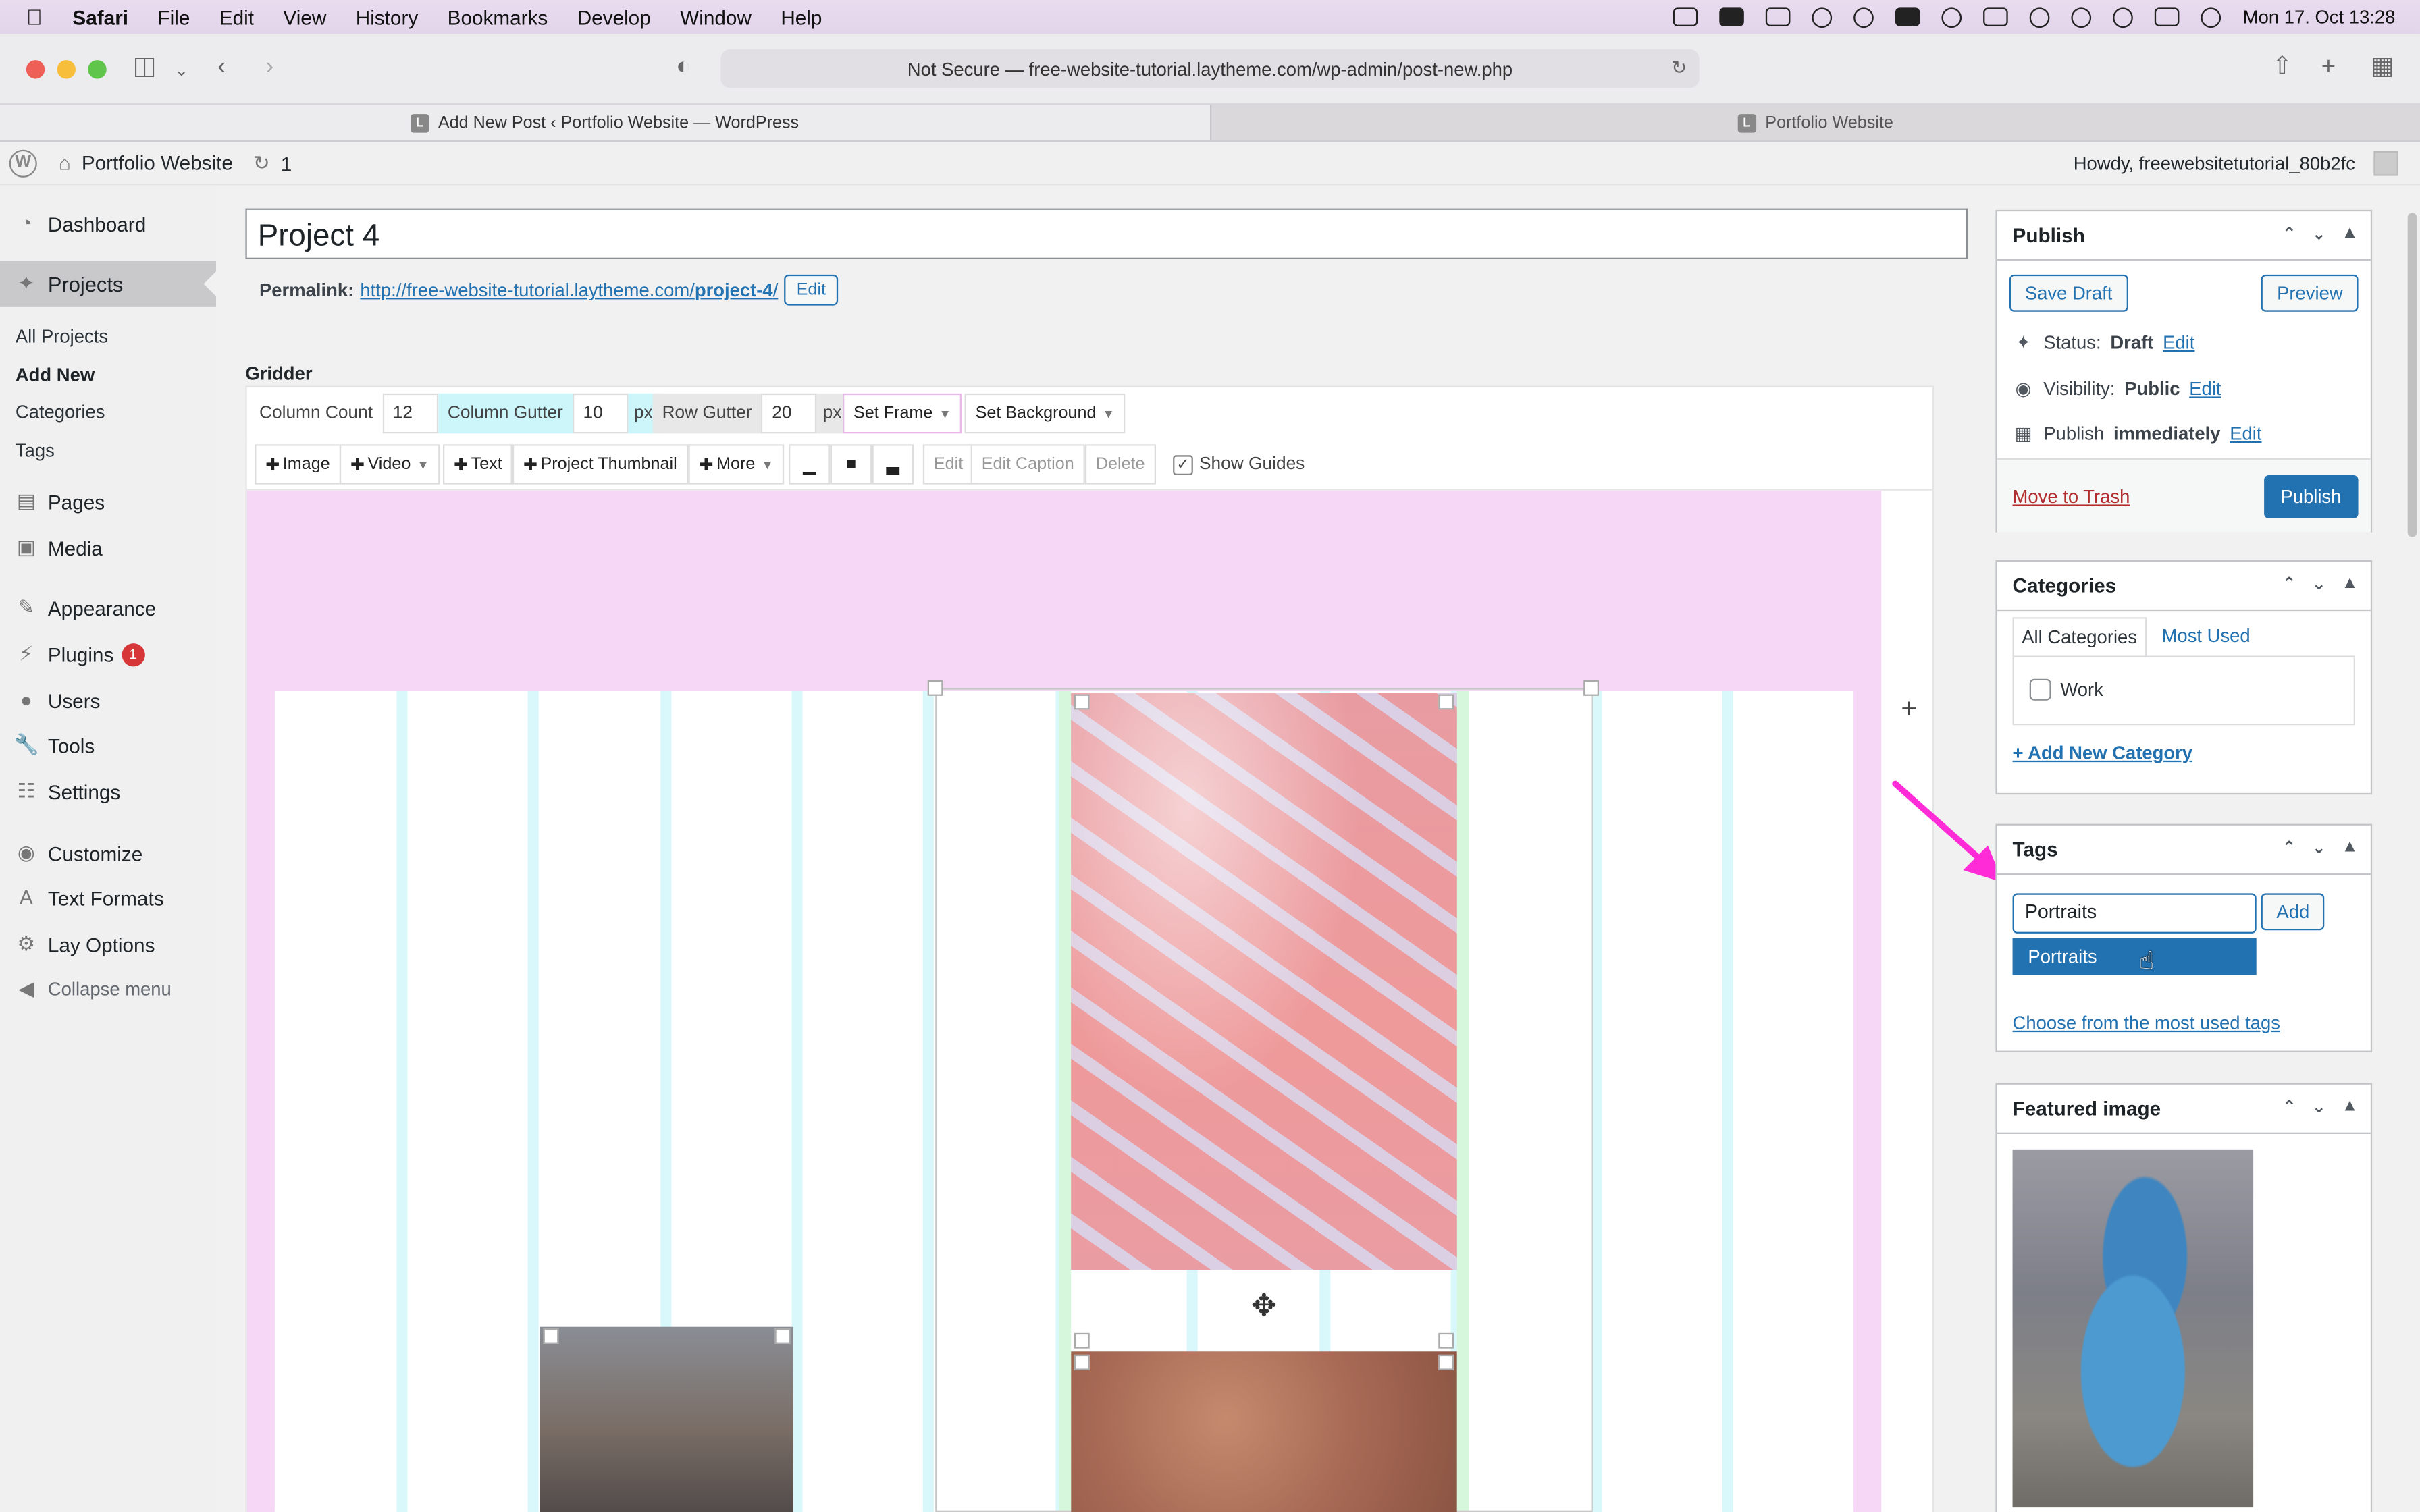  What do you see at coordinates (614, 16) in the screenshot?
I see `menu-develop: Develop` at bounding box center [614, 16].